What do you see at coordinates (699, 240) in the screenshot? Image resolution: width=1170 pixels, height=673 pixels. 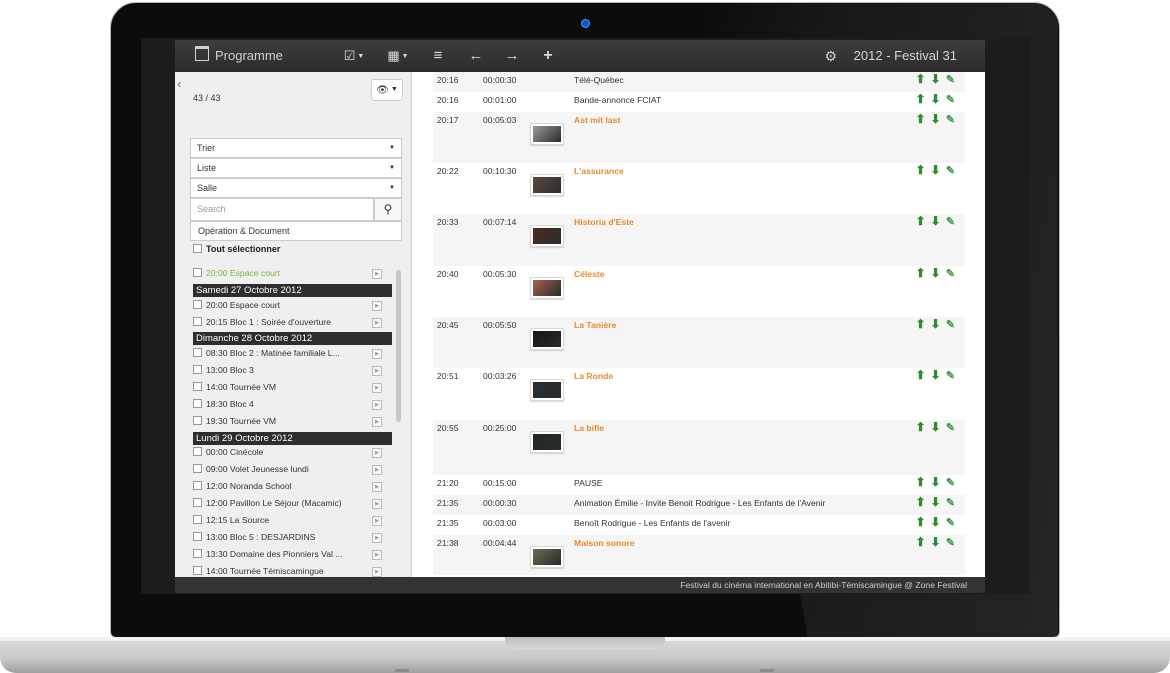 I see `schedule-row: 20:33 00:07:14 Historia d'Este ⬆ ⬇ ✎` at bounding box center [699, 240].